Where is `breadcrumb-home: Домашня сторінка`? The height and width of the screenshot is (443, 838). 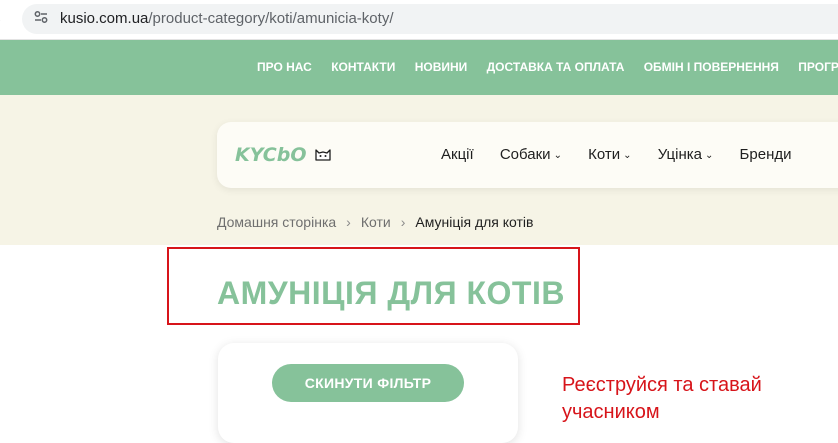
breadcrumb-home: Домашня сторінка is located at coordinates (276, 222).